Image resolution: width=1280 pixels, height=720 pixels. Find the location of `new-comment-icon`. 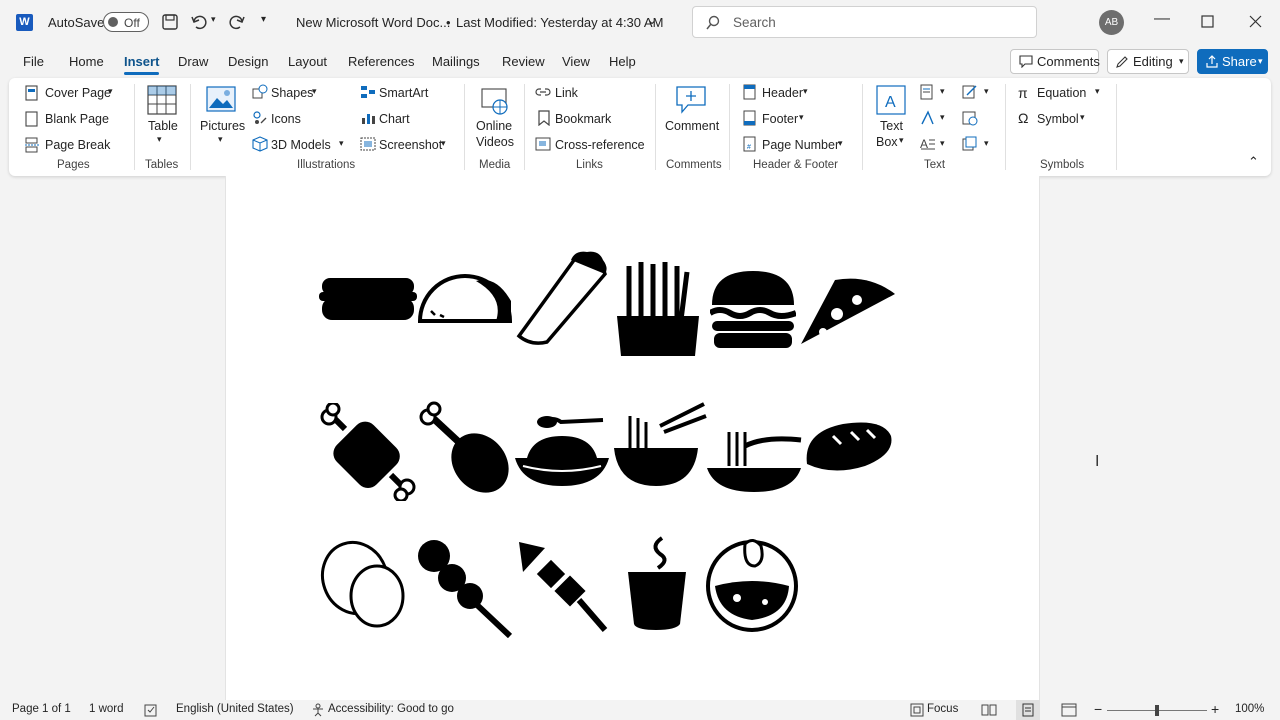

new-comment-icon is located at coordinates (691, 100).